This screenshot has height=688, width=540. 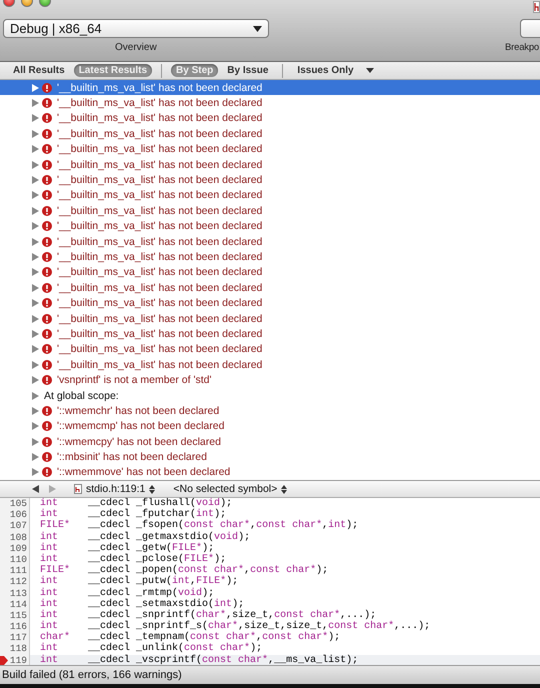 What do you see at coordinates (270, 457) in the screenshot?
I see `issue-row: '::mbsinit' has not been declared` at bounding box center [270, 457].